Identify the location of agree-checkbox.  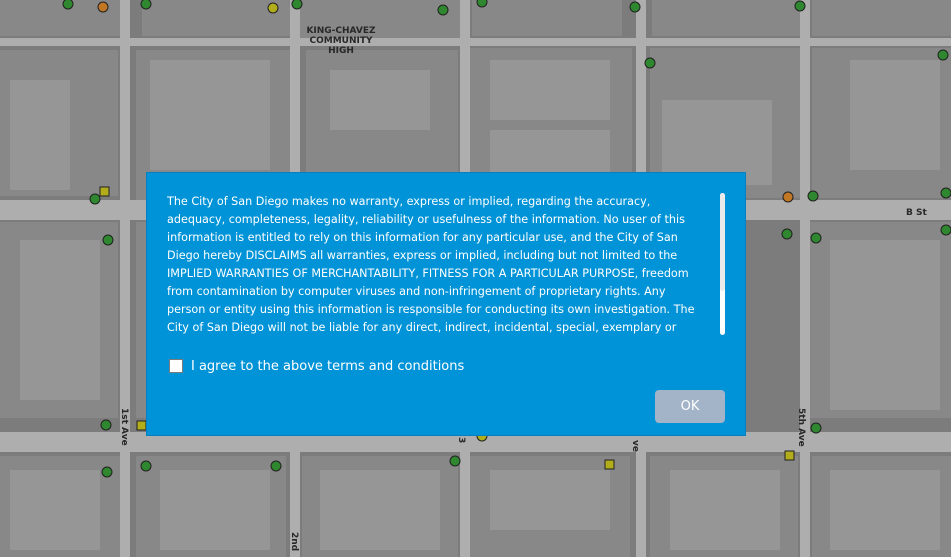
(176, 366).